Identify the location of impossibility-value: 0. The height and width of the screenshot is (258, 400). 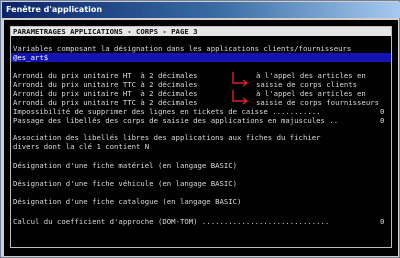
(382, 111).